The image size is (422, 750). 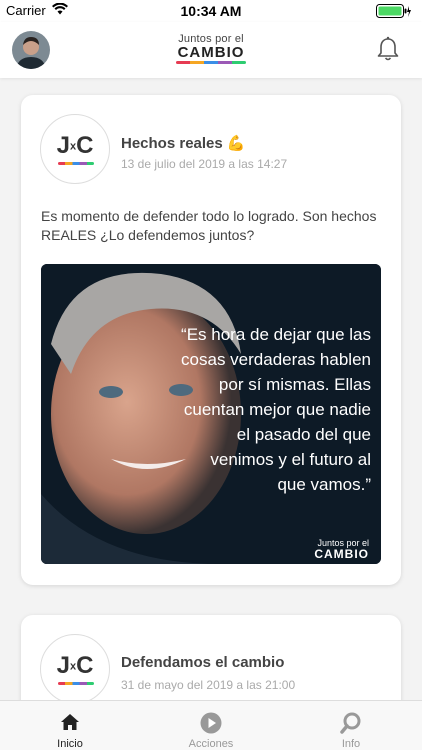 What do you see at coordinates (394, 12) in the screenshot?
I see `battery-icon` at bounding box center [394, 12].